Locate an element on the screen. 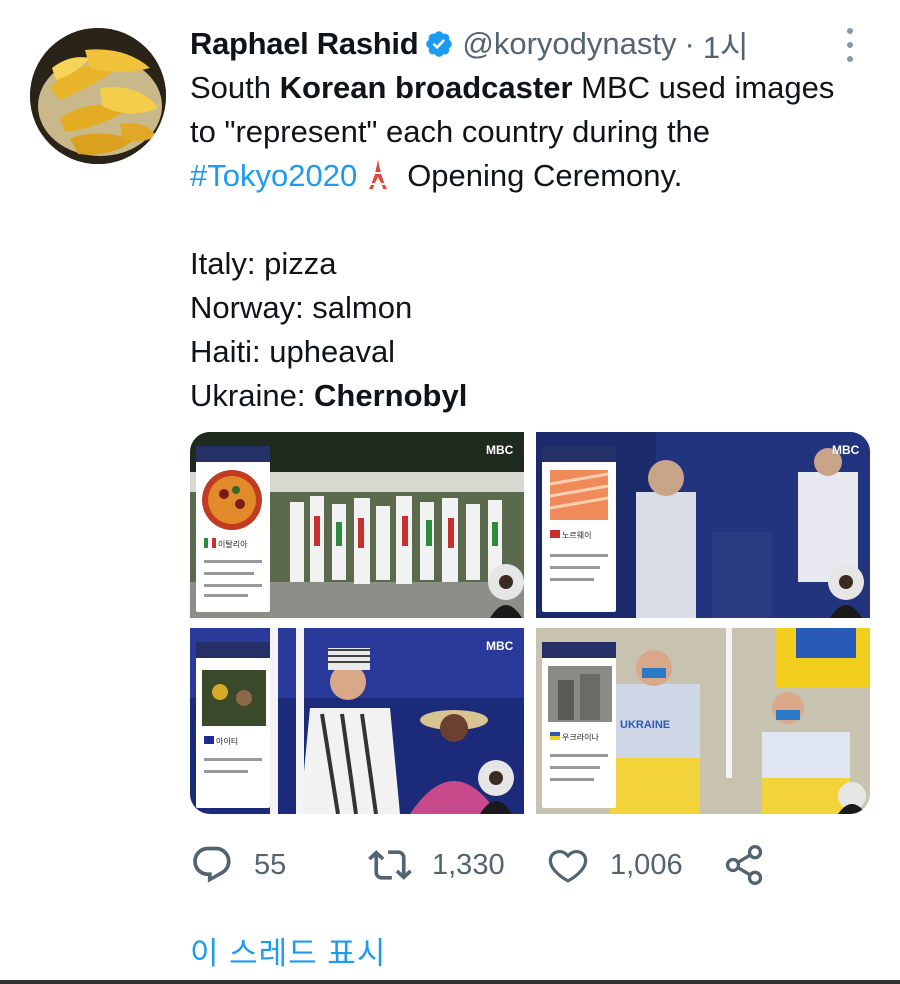 The height and width of the screenshot is (984, 900). share-icon is located at coordinates (744, 865).